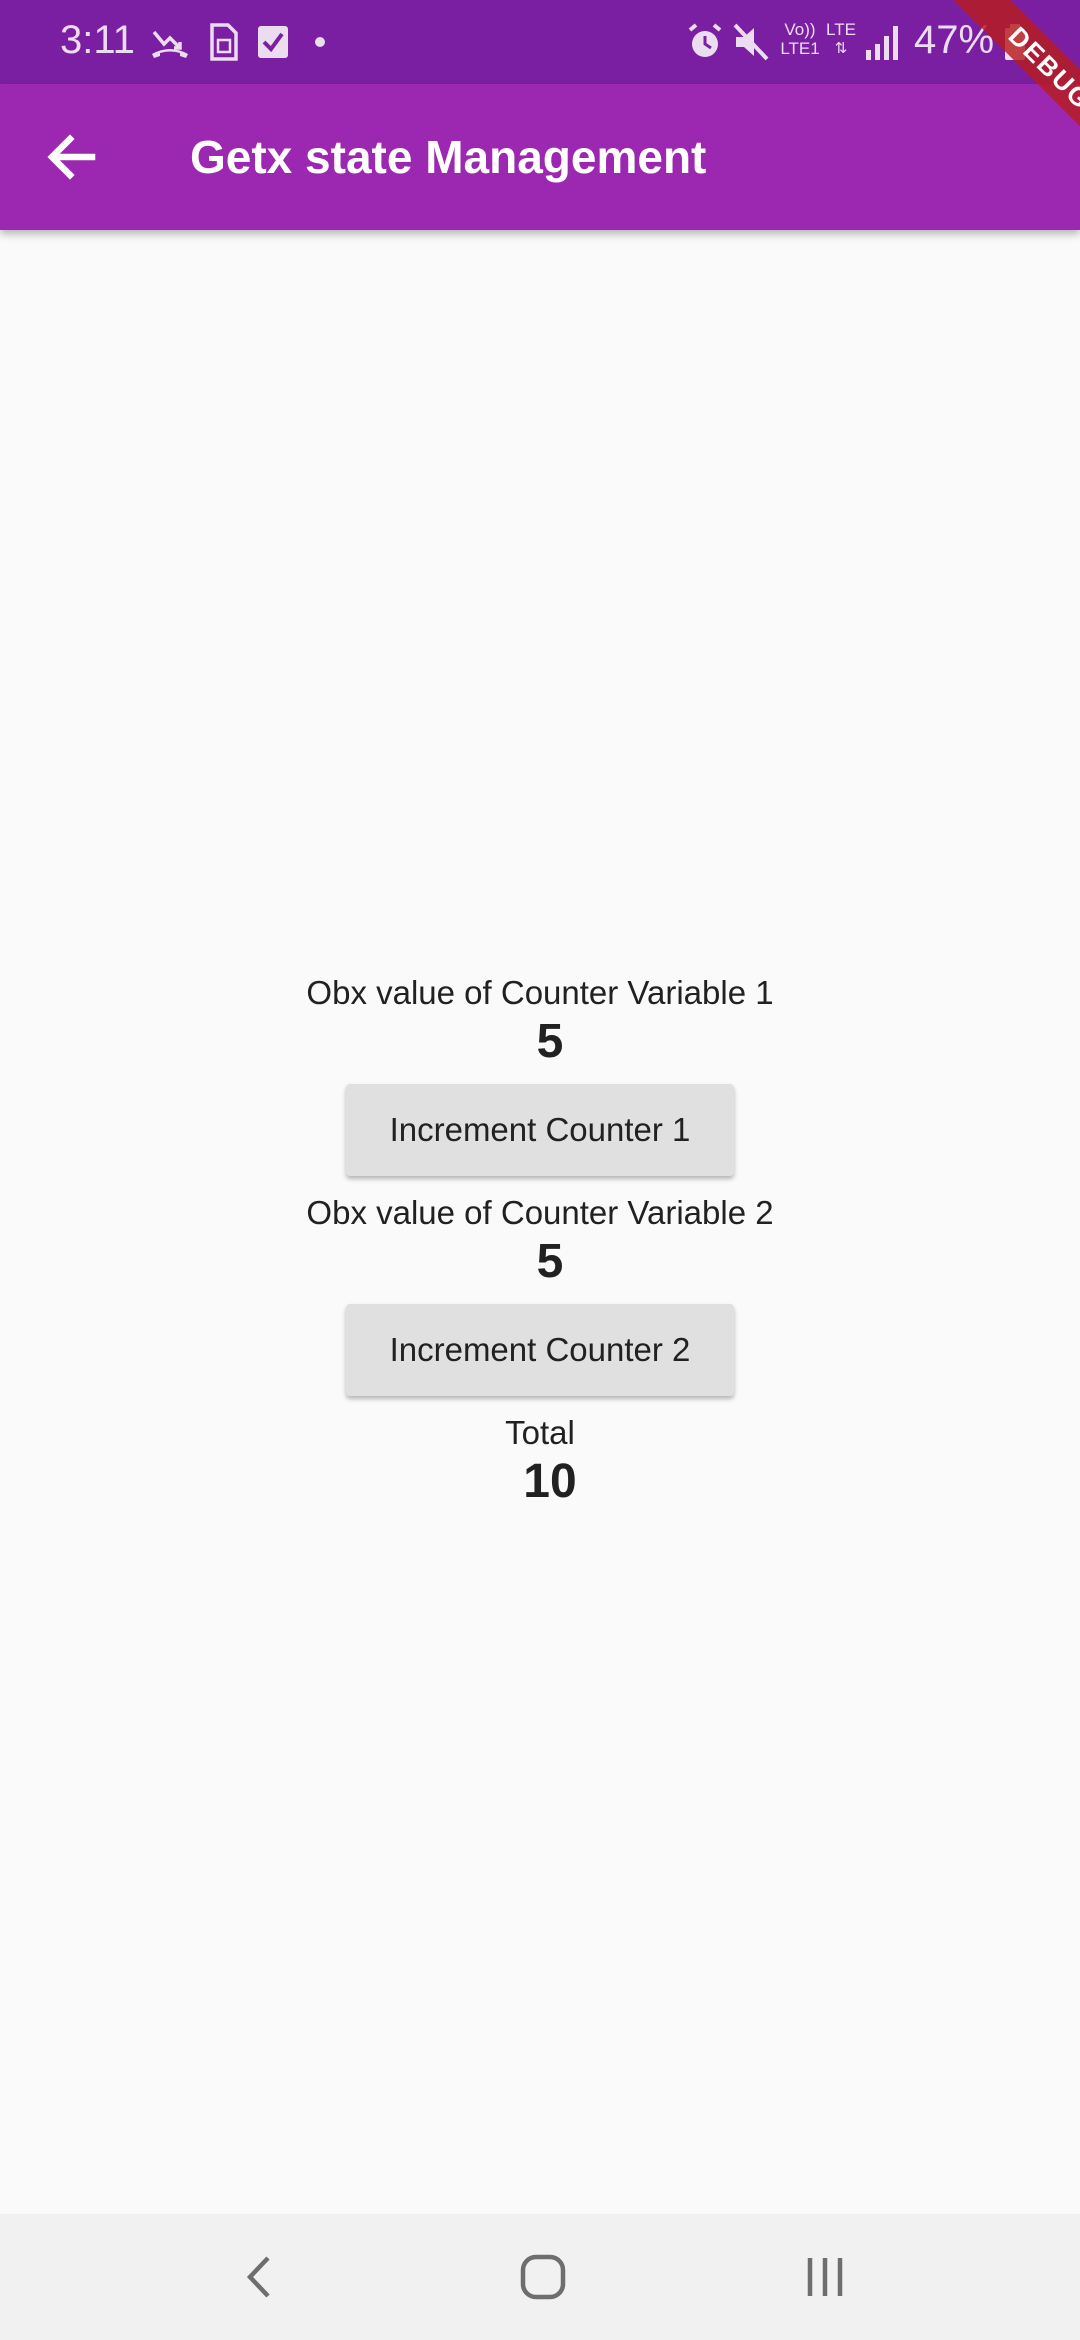 This screenshot has width=1080, height=2340. I want to click on counter2-value: 5, so click(550, 1261).